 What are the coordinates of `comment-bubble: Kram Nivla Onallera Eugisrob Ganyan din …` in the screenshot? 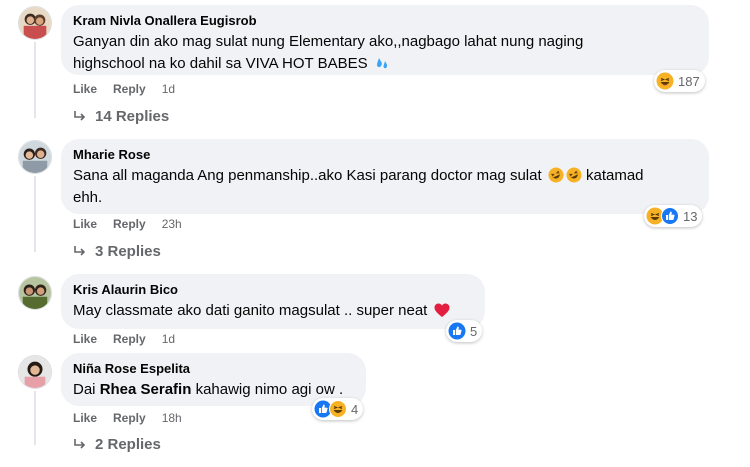 It's located at (385, 40).